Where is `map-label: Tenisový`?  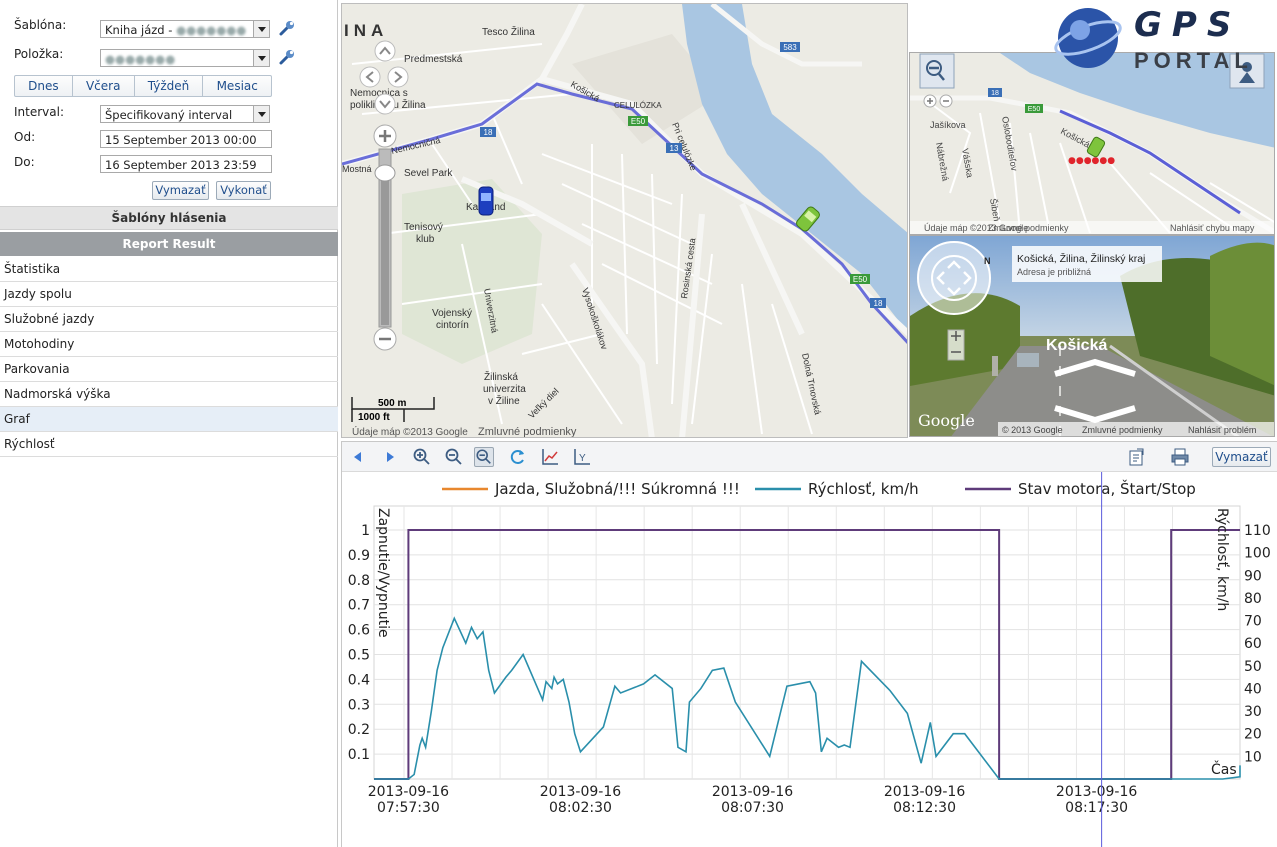
map-label: Tenisový is located at coordinates (423, 227).